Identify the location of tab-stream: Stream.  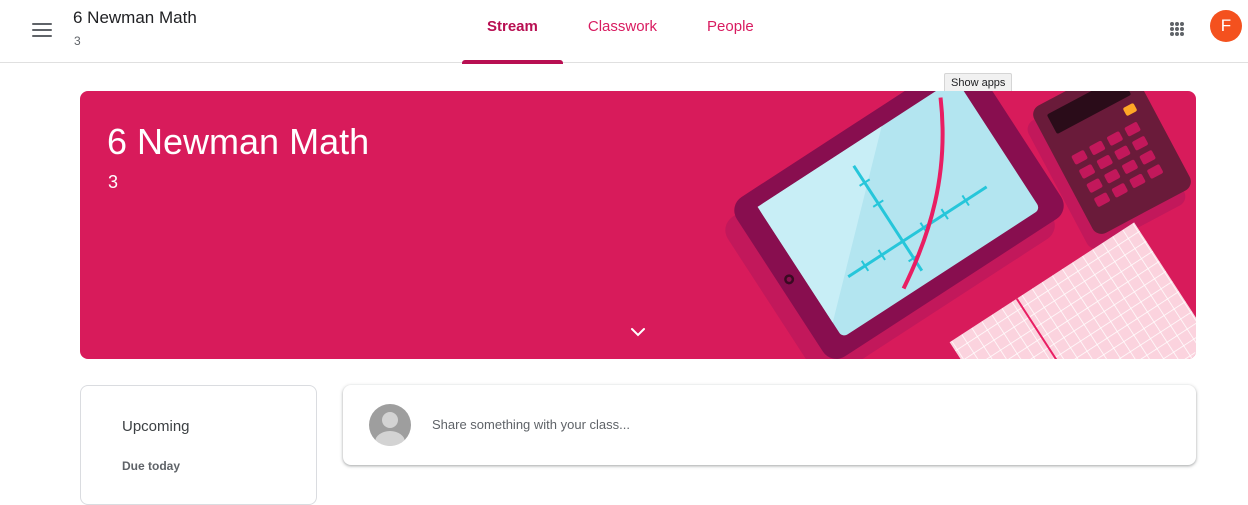
(512, 32).